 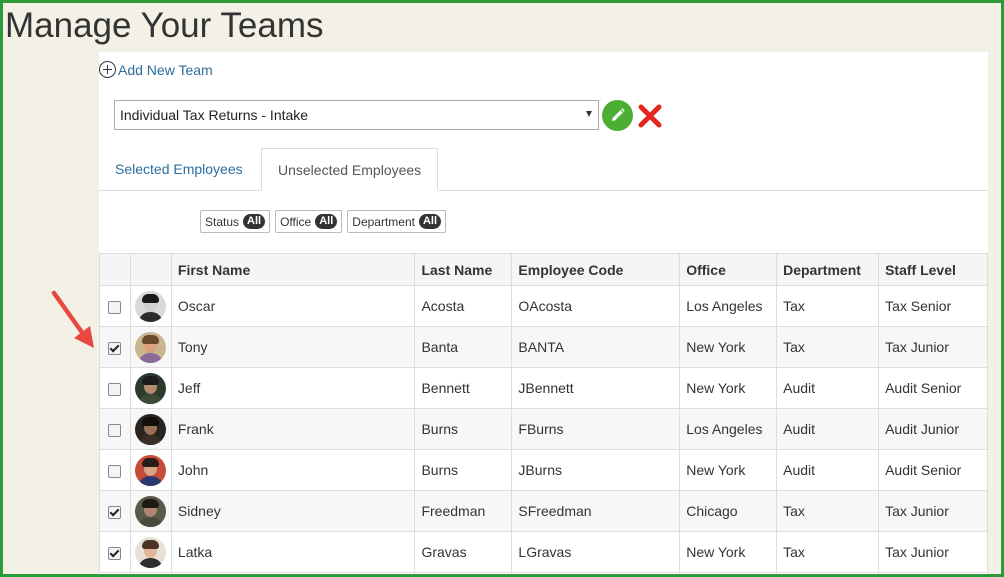 What do you see at coordinates (596, 552) in the screenshot?
I see `cell-employee-code: LGravas` at bounding box center [596, 552].